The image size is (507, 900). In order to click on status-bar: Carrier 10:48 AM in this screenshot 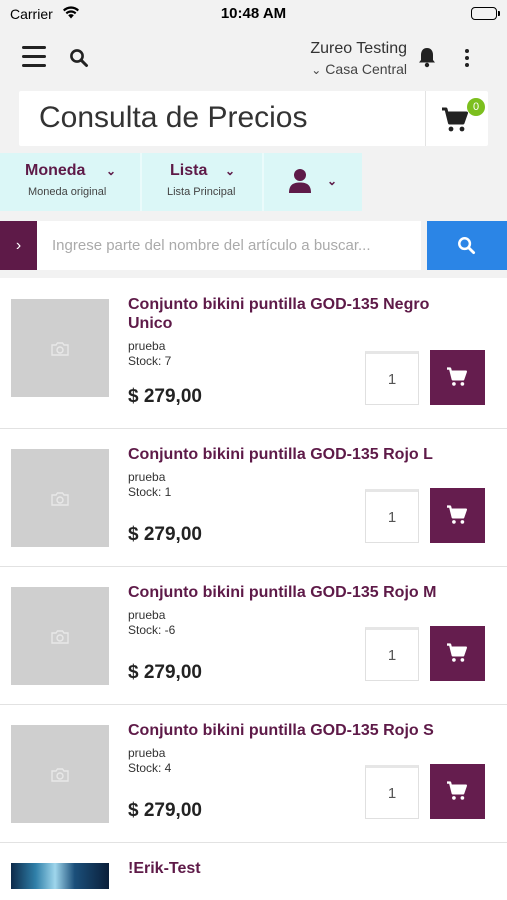, I will do `click(253, 15)`.